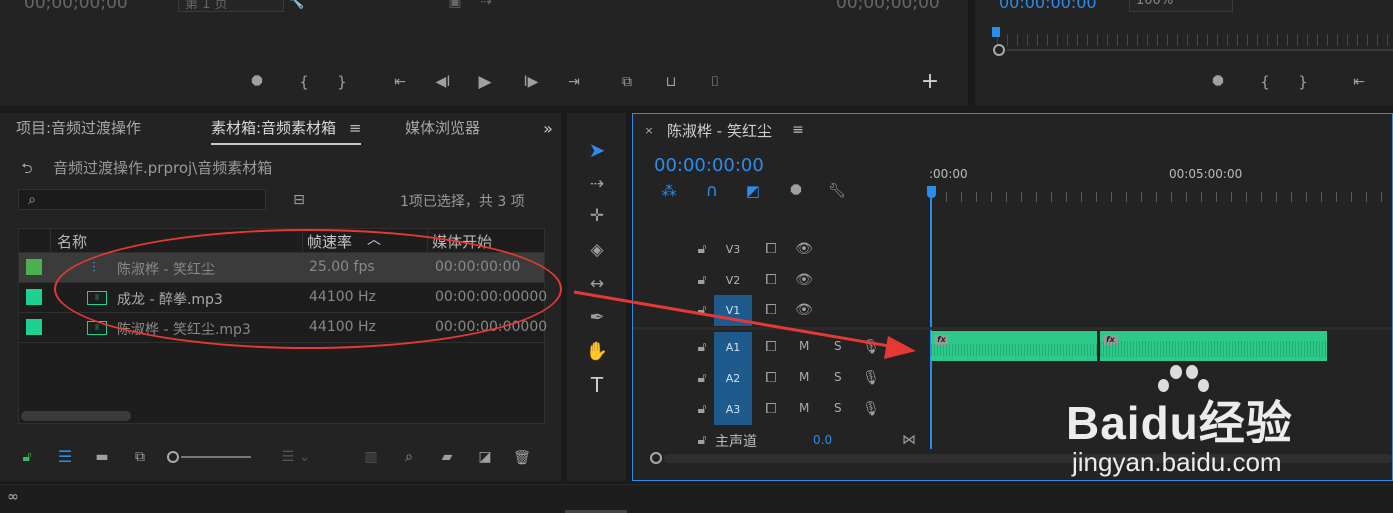 The image size is (1393, 513). I want to click on nest-icon: ⁂, so click(669, 191).